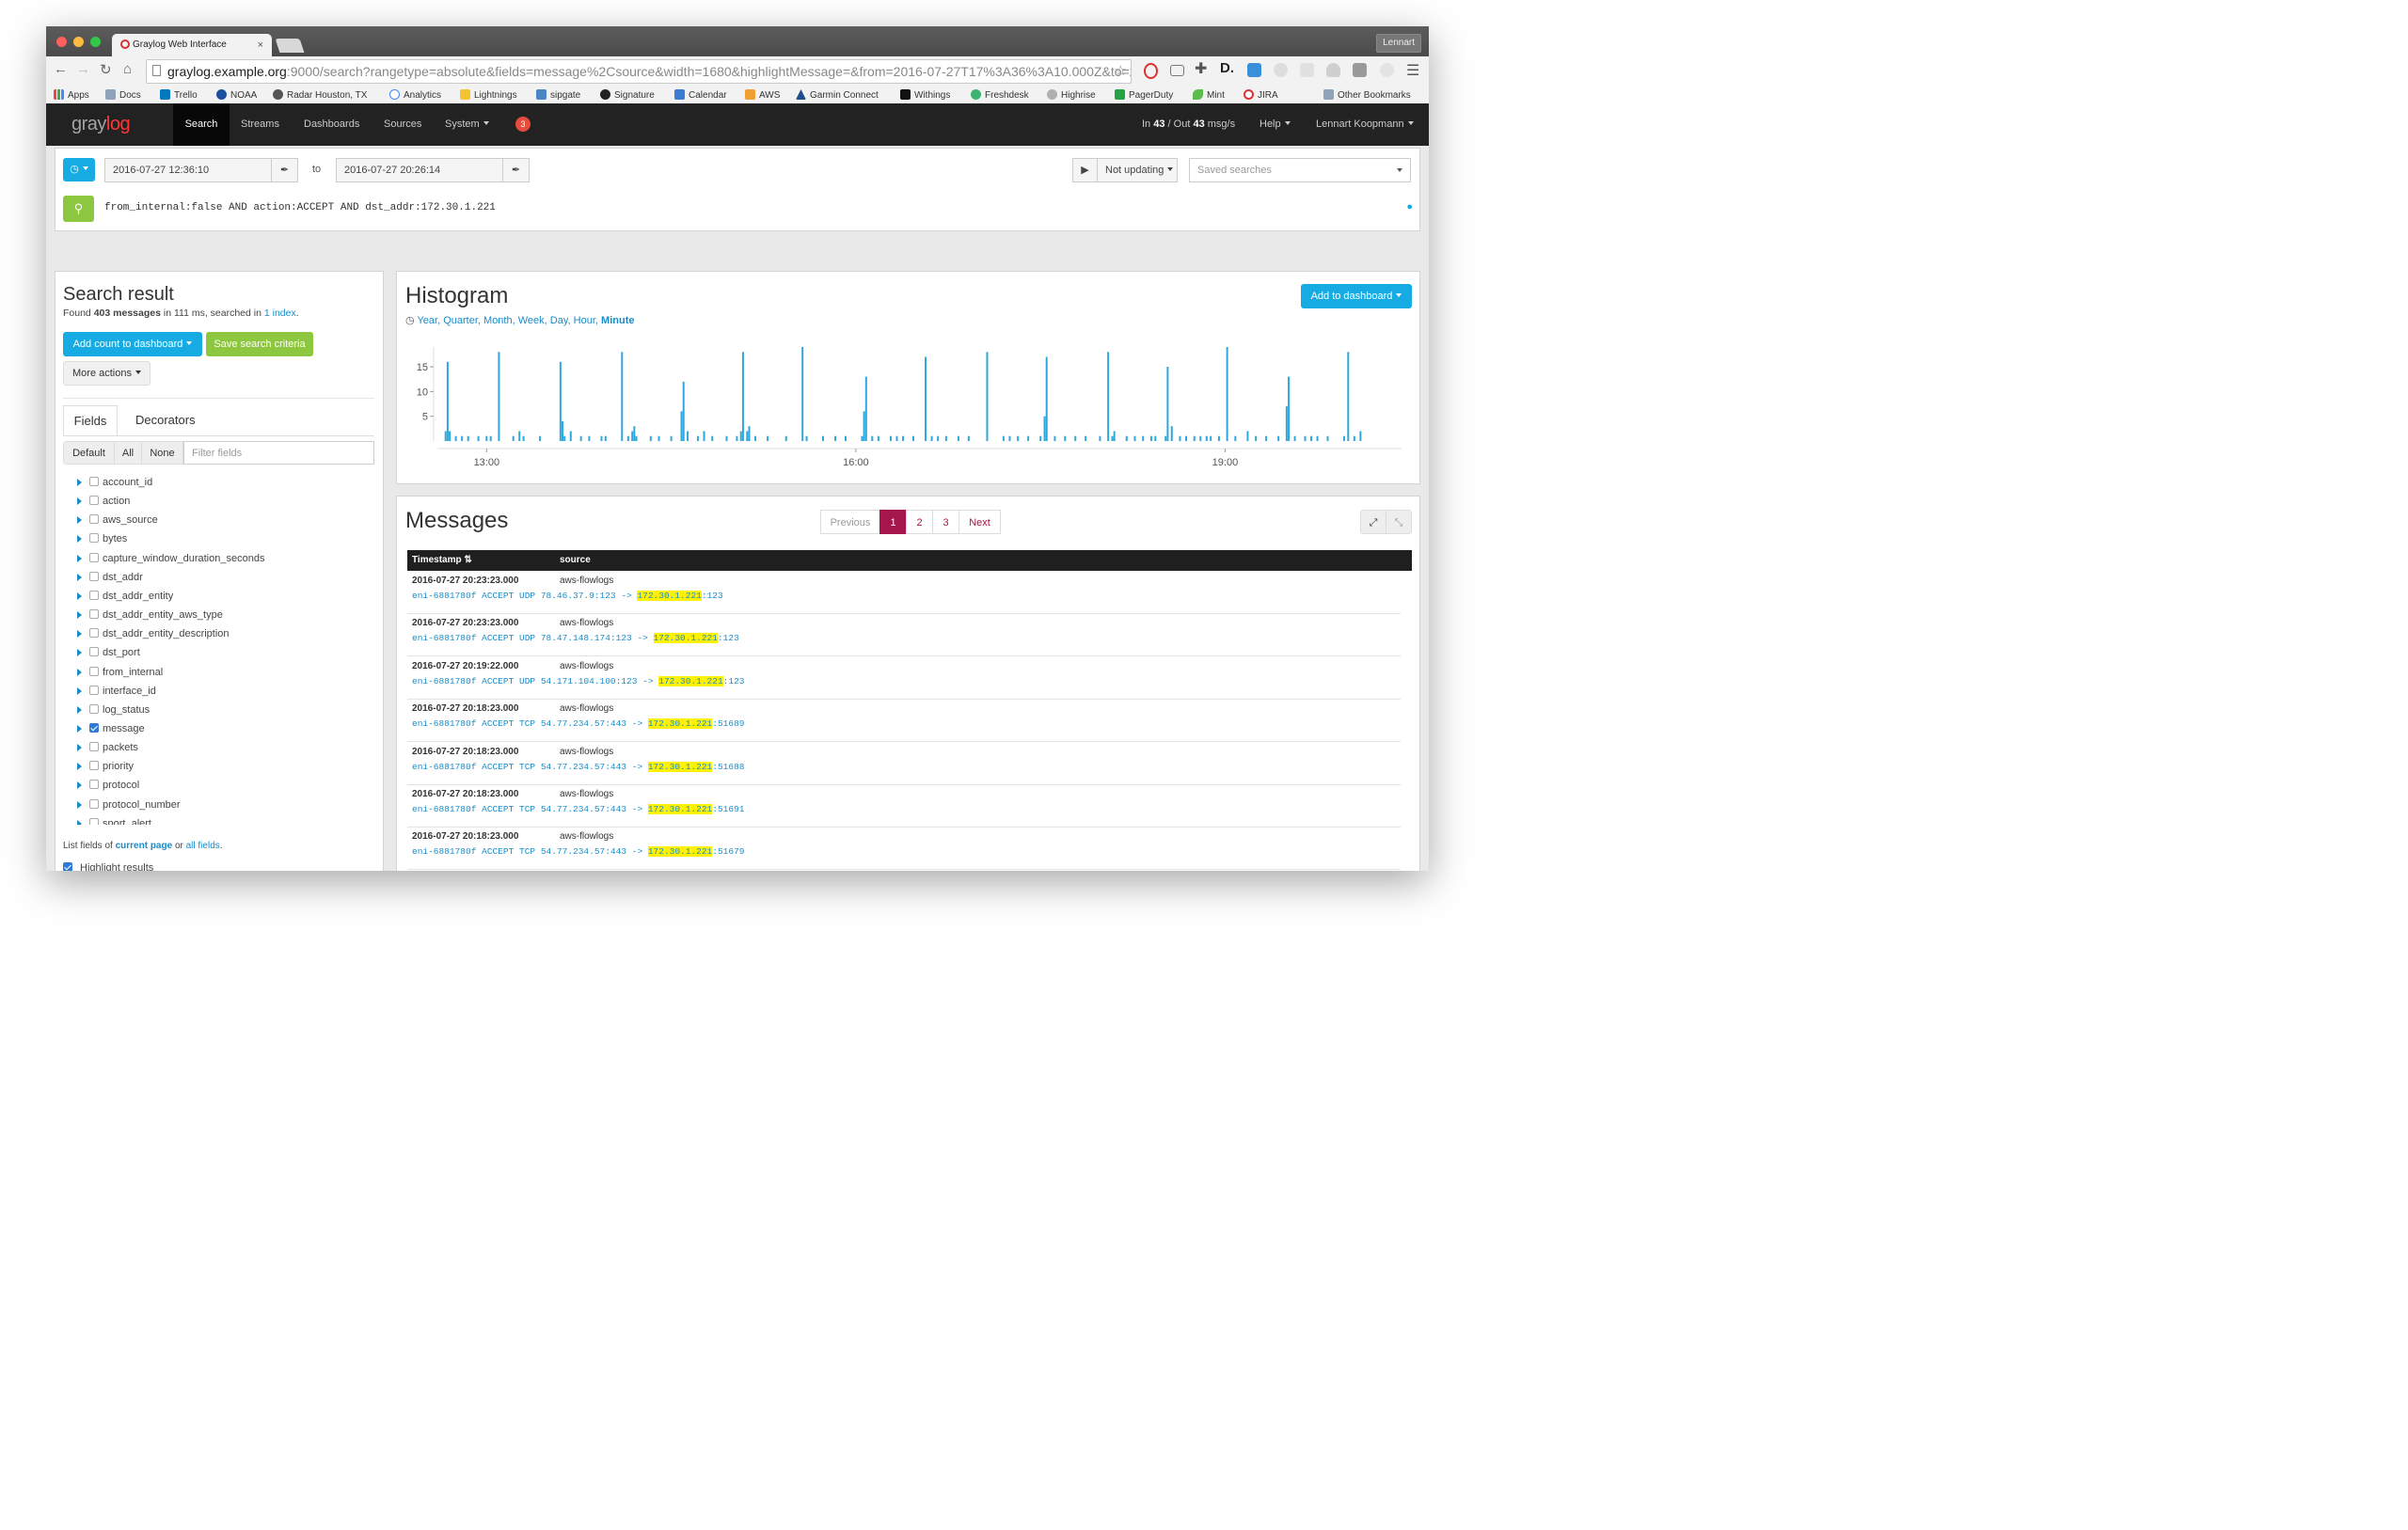 This screenshot has height=1530, width=2408. Describe the element at coordinates (1202, 68) in the screenshot. I see `crosshair-extension-icon: ✚` at that location.